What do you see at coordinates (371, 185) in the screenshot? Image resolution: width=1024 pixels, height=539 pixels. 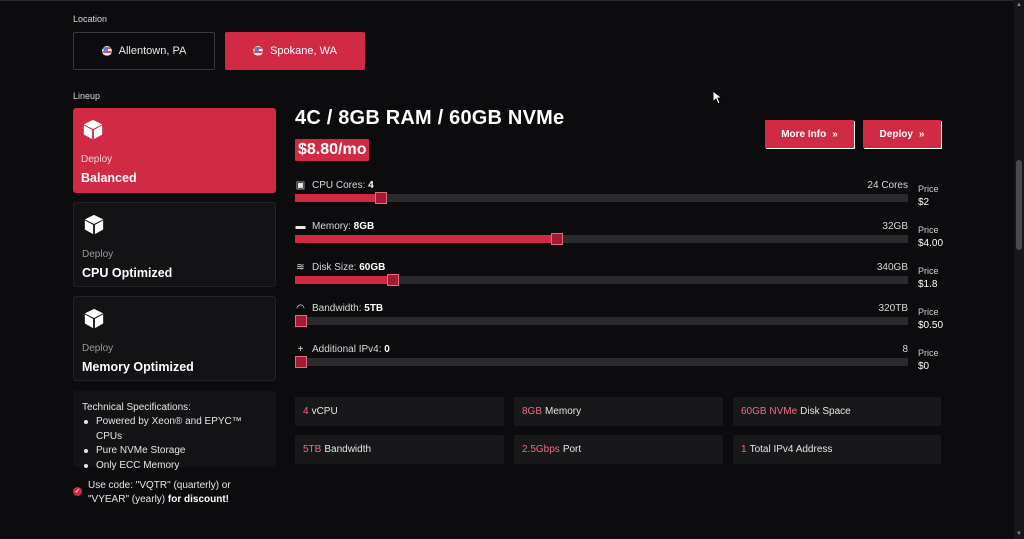 I see `slider-value: 4` at bounding box center [371, 185].